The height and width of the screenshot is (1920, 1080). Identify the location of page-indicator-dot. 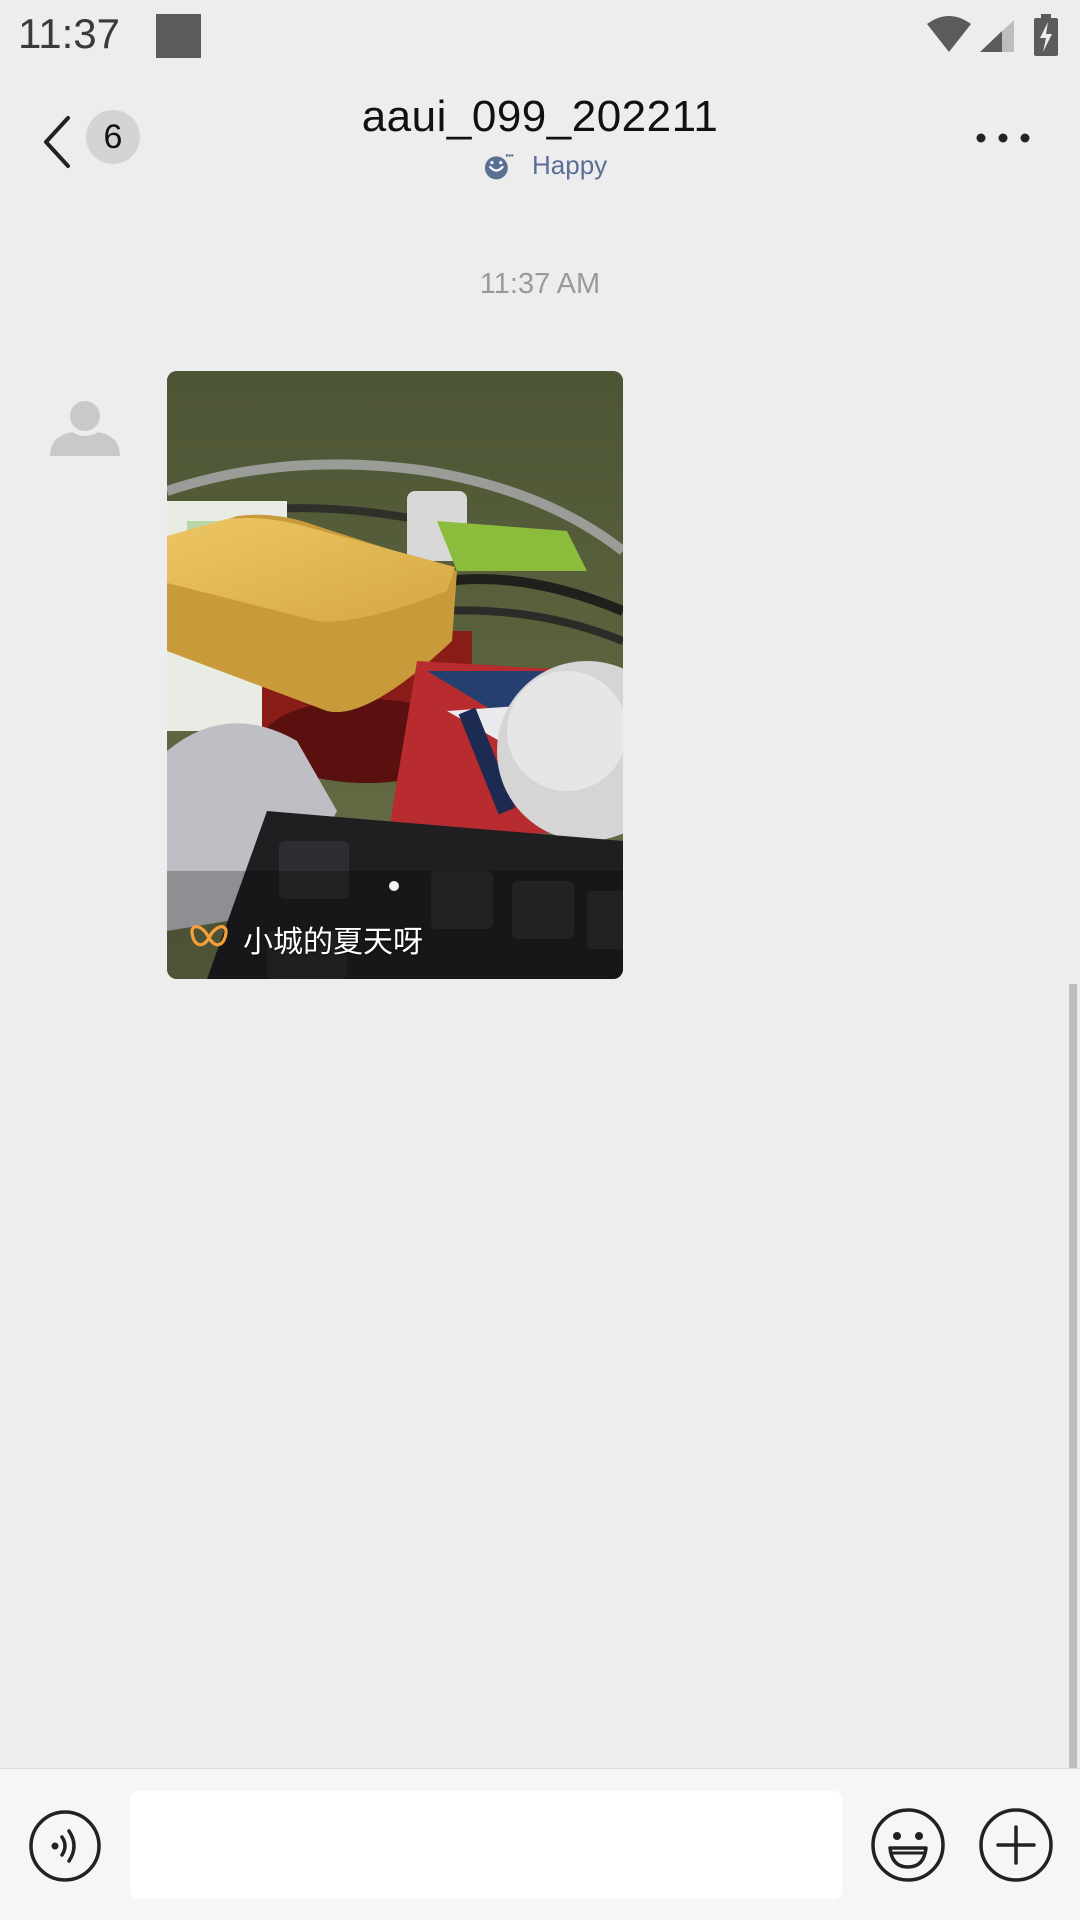
(394, 886).